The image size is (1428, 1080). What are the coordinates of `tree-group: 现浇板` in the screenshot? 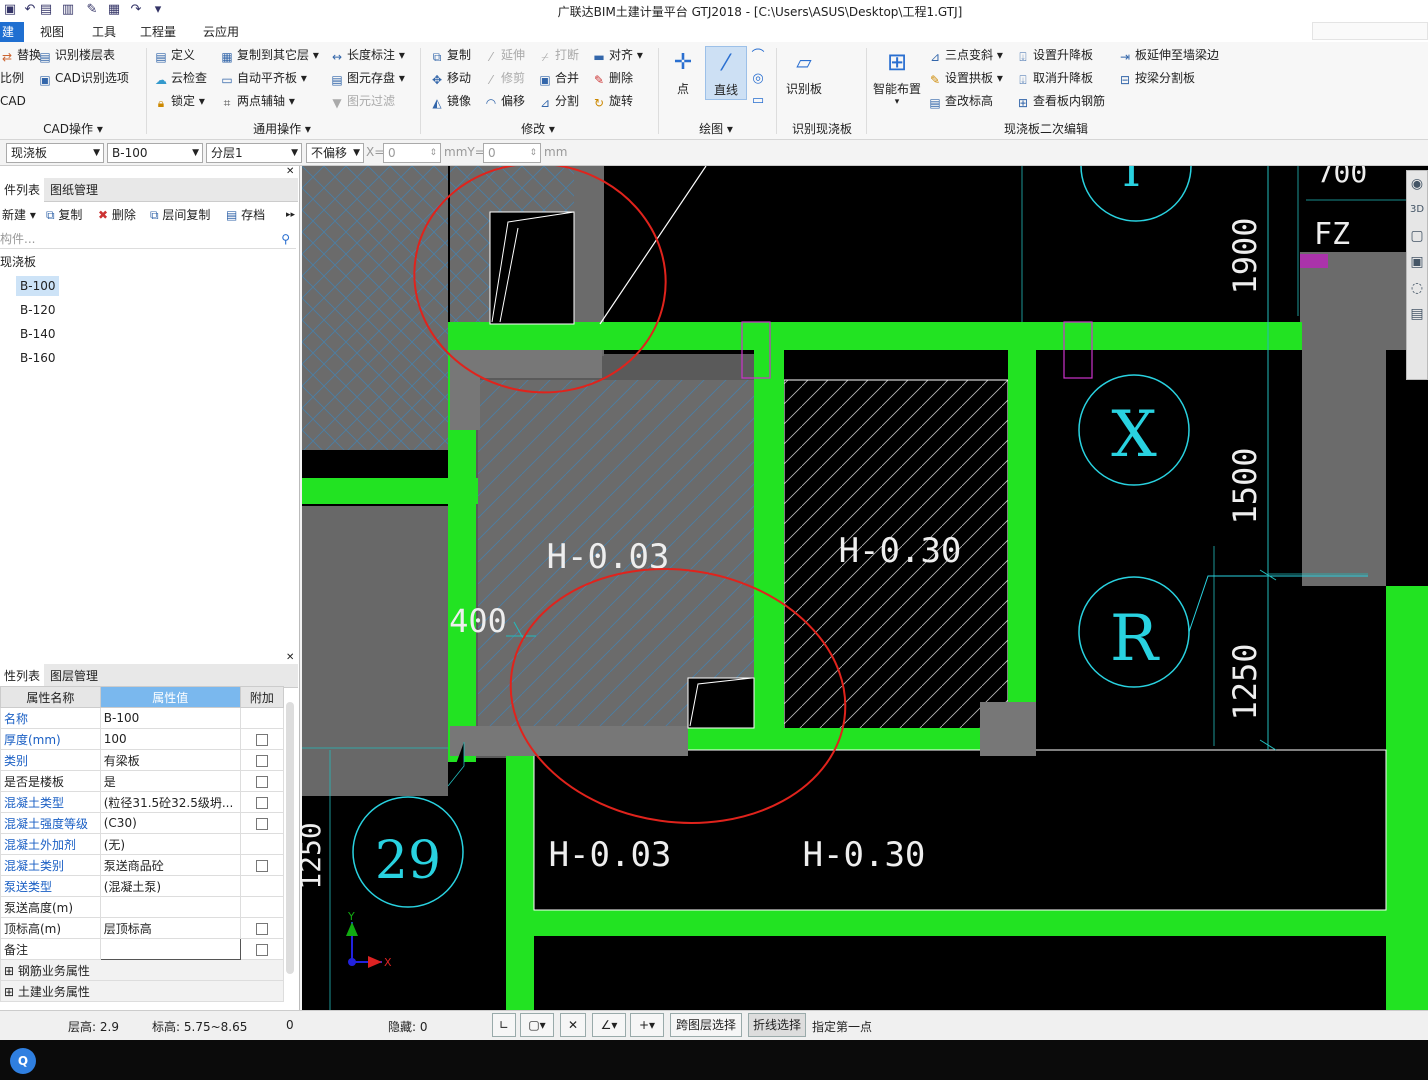 It's located at (18, 262).